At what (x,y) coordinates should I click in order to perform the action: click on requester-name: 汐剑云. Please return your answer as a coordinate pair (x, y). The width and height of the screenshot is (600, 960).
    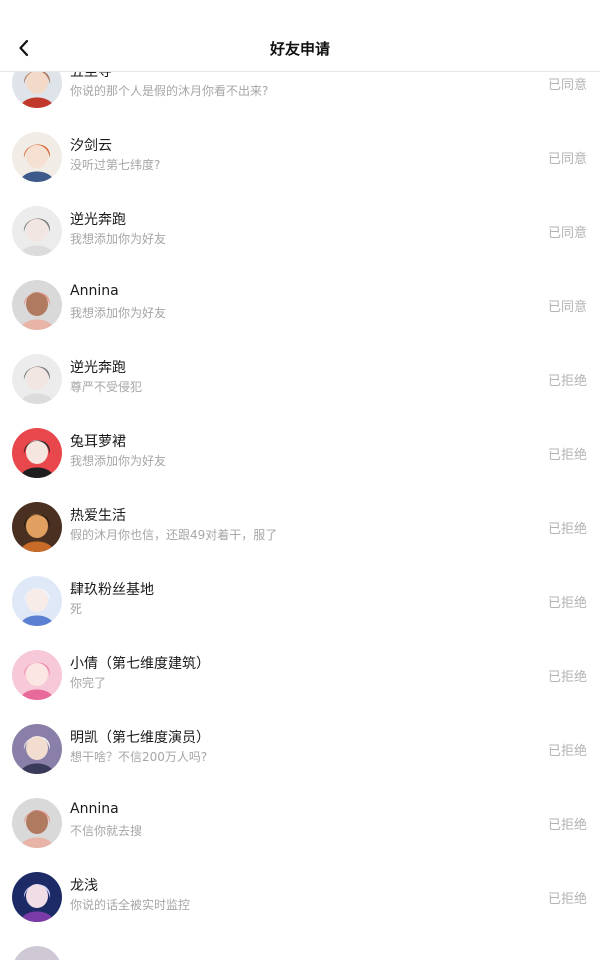
    Looking at the image, I should click on (91, 146).